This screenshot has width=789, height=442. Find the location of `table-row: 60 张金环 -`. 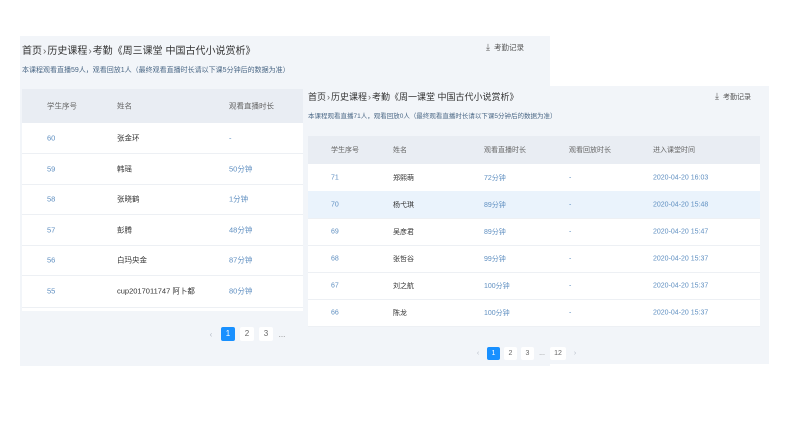

table-row: 60 张金环 - is located at coordinates (167, 138).